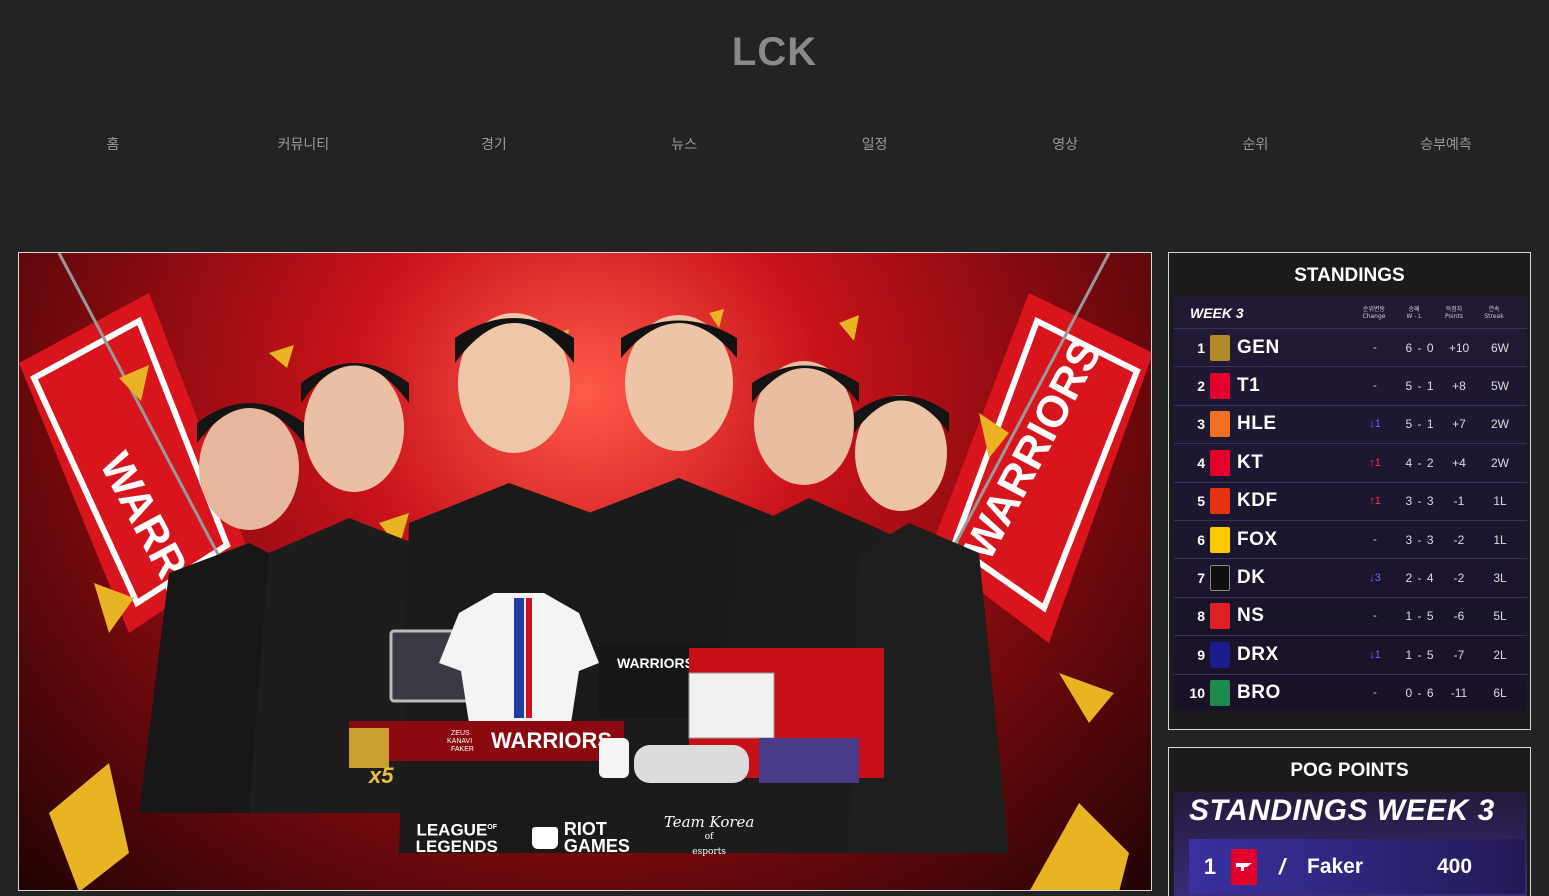 This screenshot has width=1549, height=896. I want to click on streak: 3L, so click(1500, 578).